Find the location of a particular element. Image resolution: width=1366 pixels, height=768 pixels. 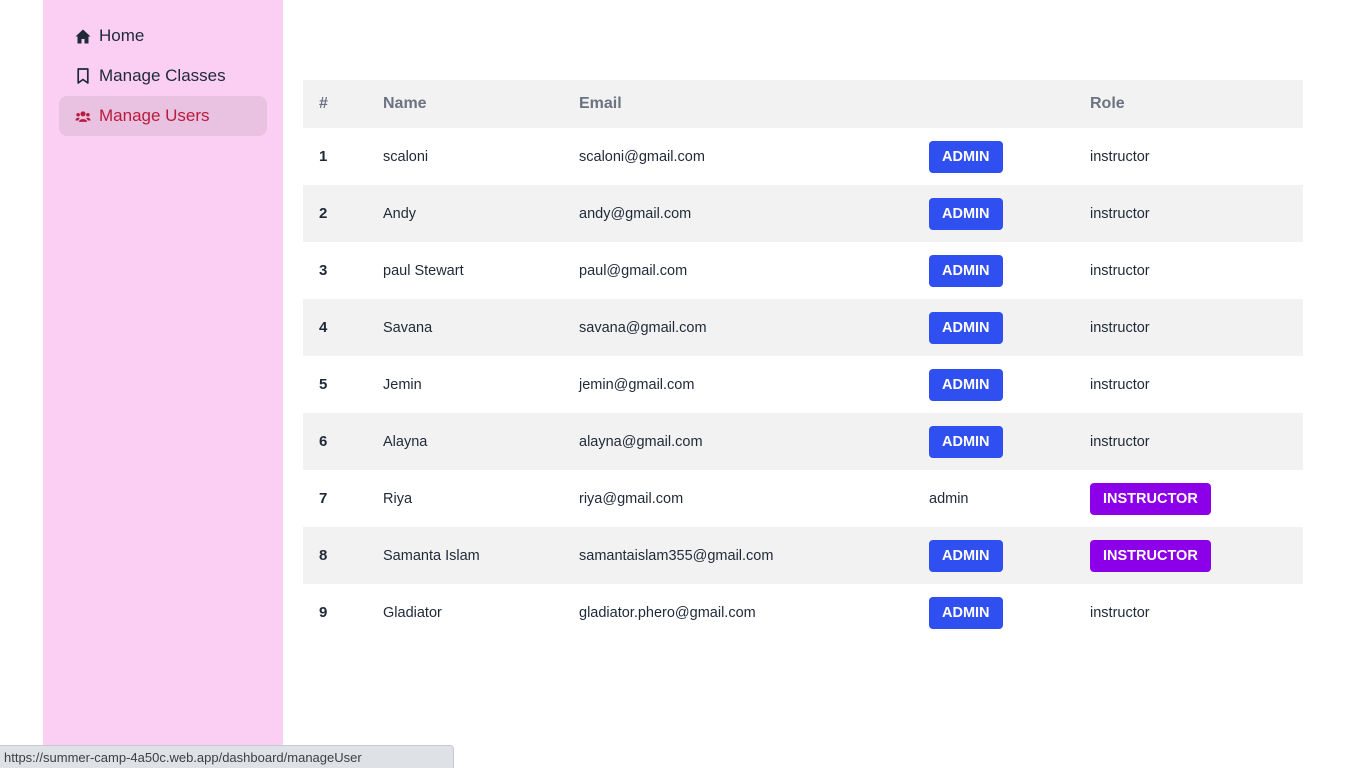

row-number: 4 is located at coordinates (323, 327).